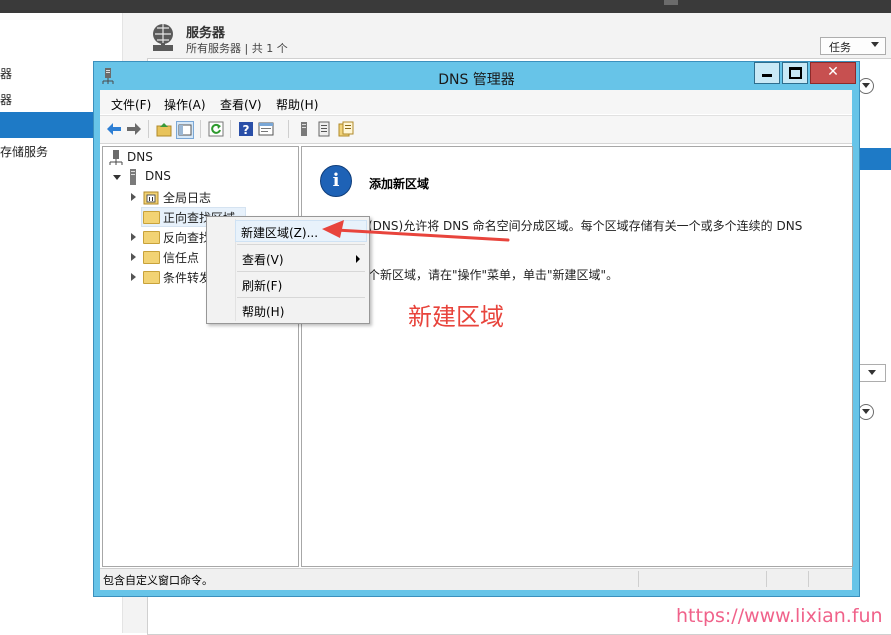  What do you see at coordinates (140, 157) in the screenshot?
I see `tree-label-dns-root: DNS` at bounding box center [140, 157].